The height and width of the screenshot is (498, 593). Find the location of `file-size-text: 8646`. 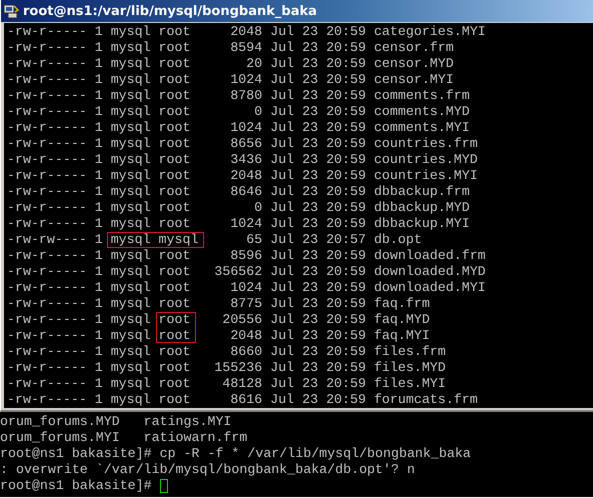

file-size-text: 8646 is located at coordinates (245, 192).